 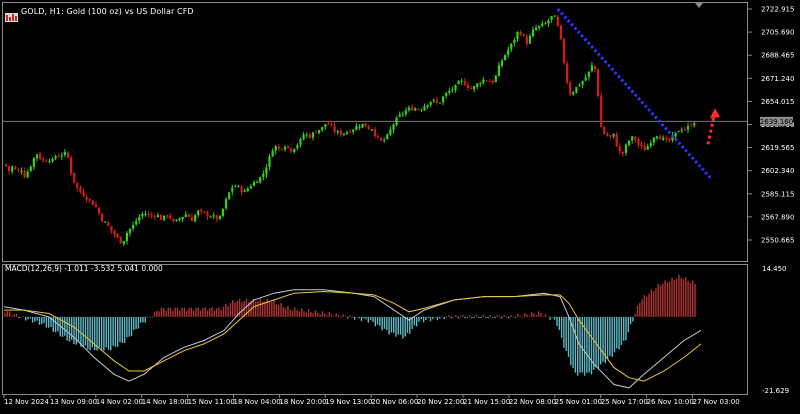 What do you see at coordinates (777, 194) in the screenshot?
I see `price-tick-label: 2585.115` at bounding box center [777, 194].